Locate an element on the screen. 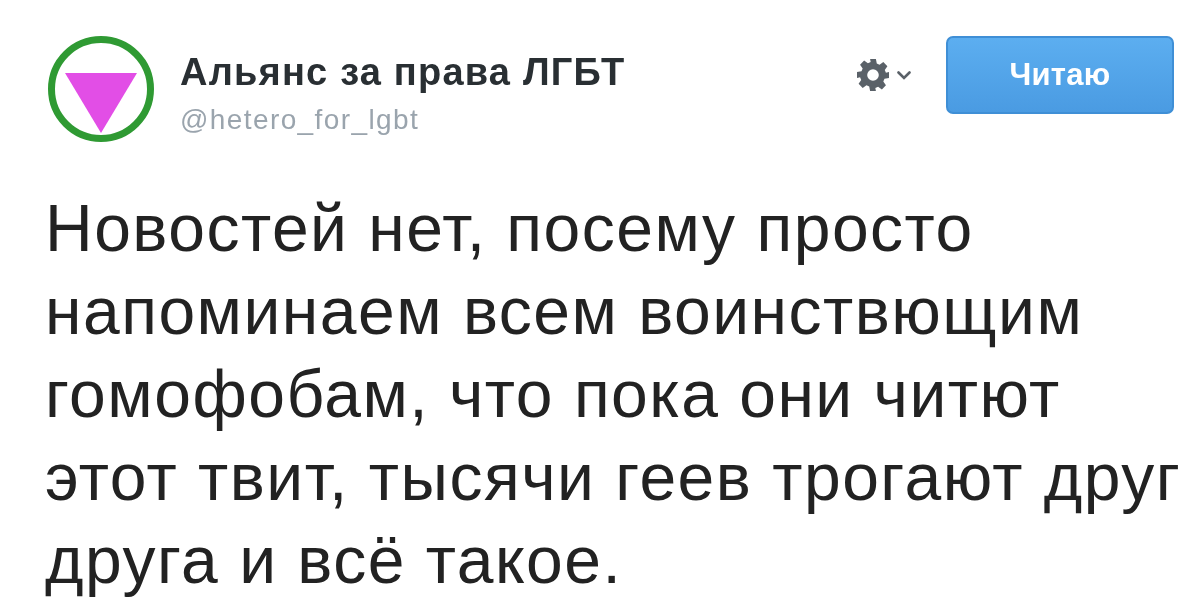  account-handle: @hetero_for_lgbt is located at coordinates (300, 120).